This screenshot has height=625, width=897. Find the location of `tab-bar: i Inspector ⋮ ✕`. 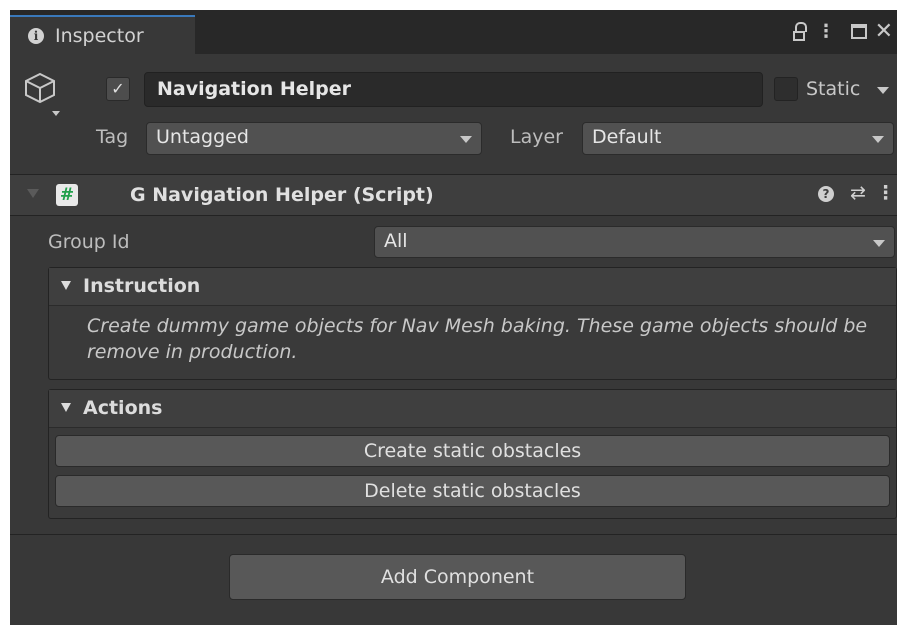

tab-bar: i Inspector ⋮ ✕ is located at coordinates (453, 32).